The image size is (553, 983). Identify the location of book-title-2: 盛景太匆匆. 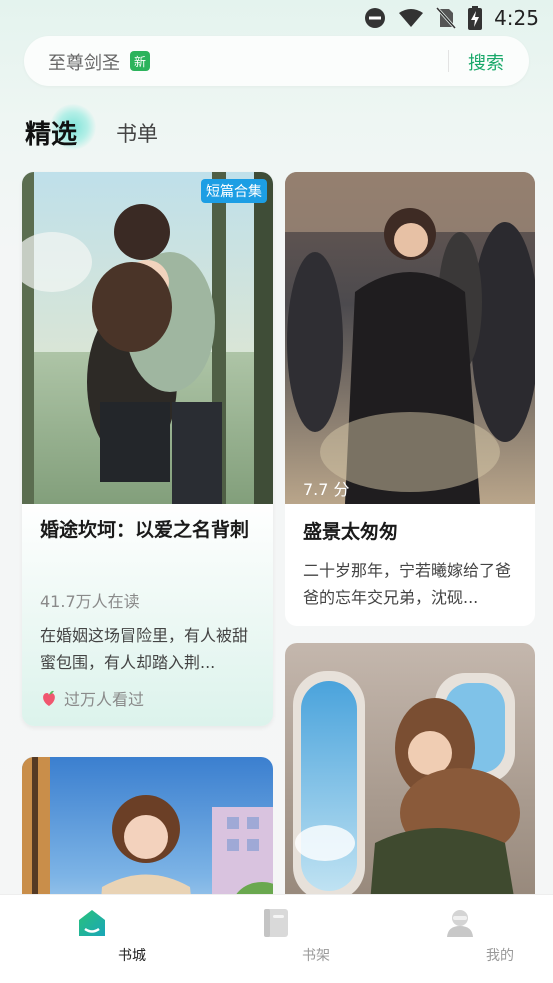
(351, 532).